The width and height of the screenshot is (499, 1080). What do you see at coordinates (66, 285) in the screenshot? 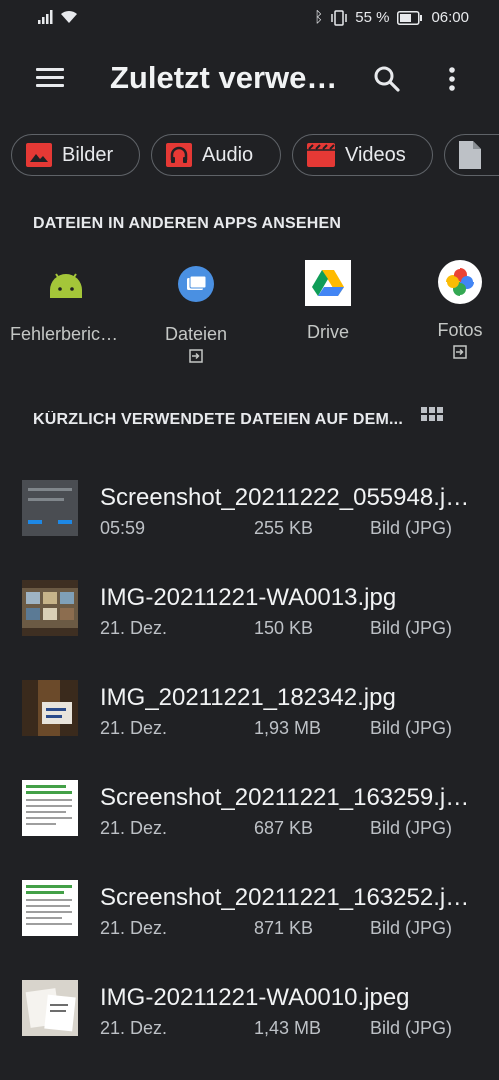
I see `android-icon` at bounding box center [66, 285].